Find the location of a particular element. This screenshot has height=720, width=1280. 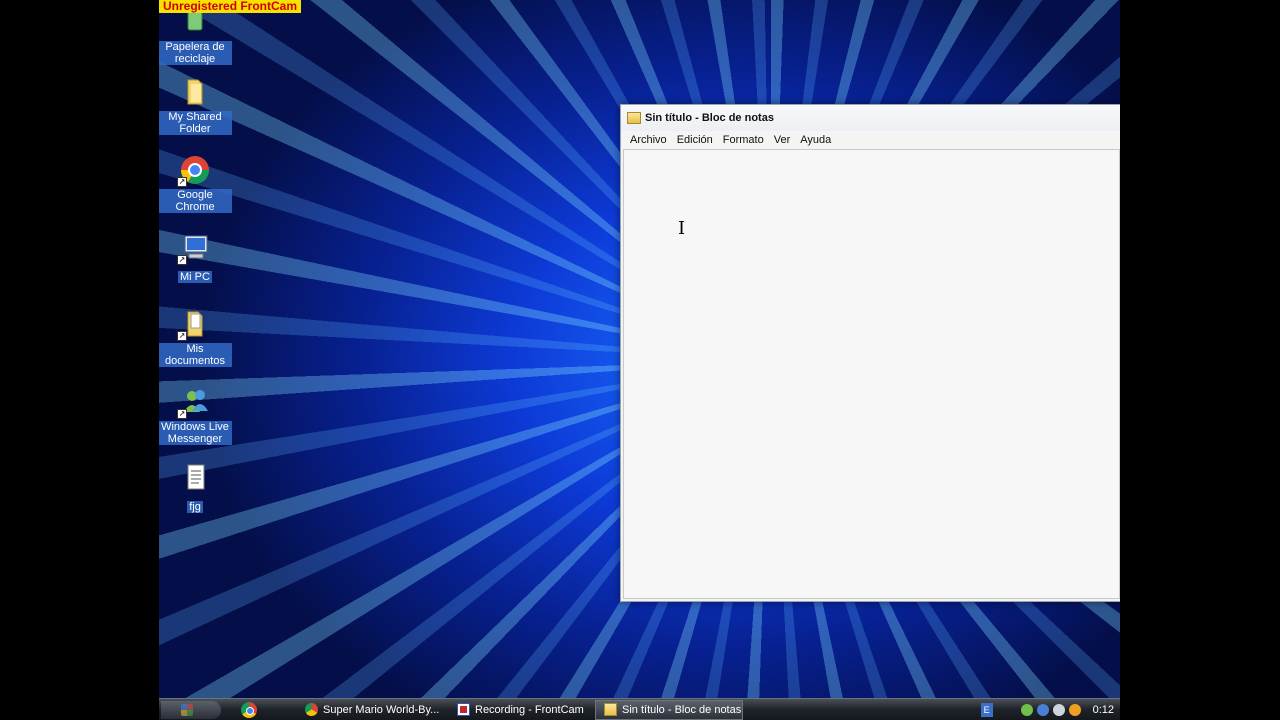

menu-ayuda: Ayuda is located at coordinates (815, 140).